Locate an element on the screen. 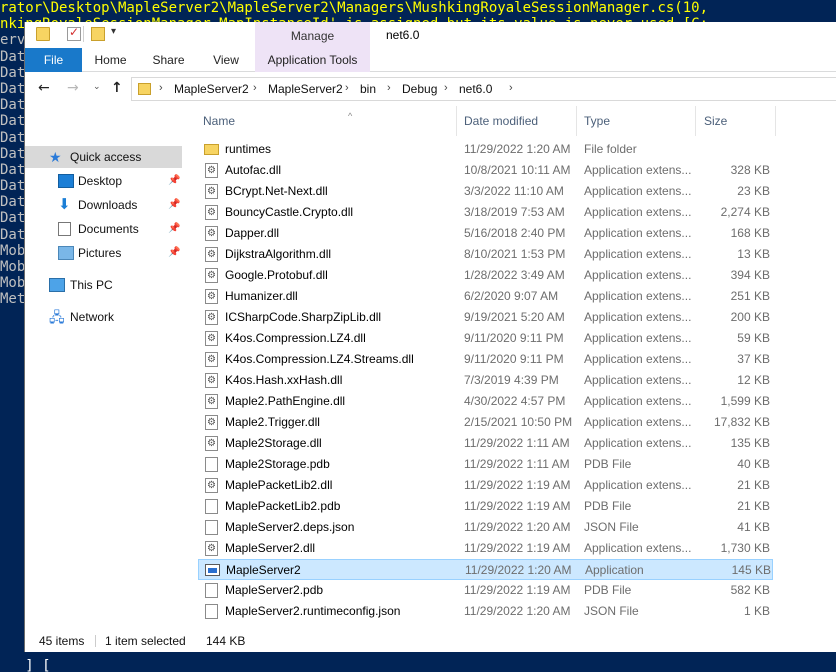  nav-downloads: ⬇ Downloads 📌 is located at coordinates (105, 205).